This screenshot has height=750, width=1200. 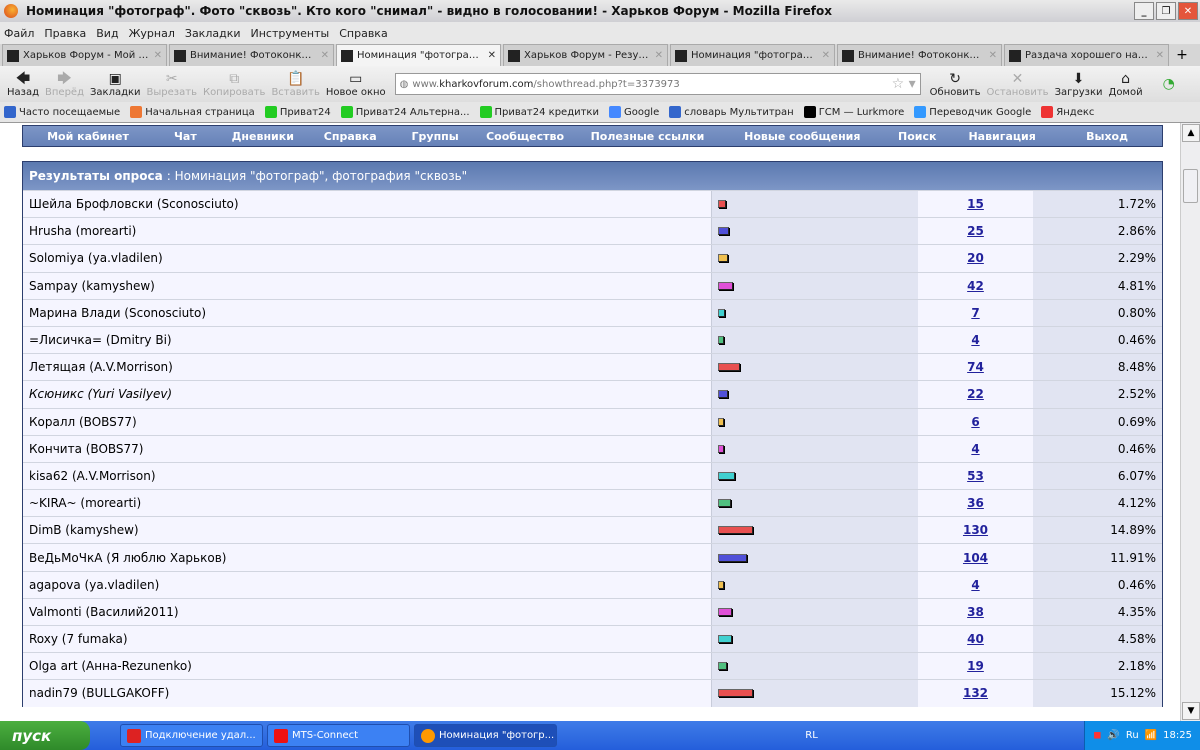 What do you see at coordinates (1191, 711) in the screenshot?
I see `scroll-down-icon: ▼` at bounding box center [1191, 711].